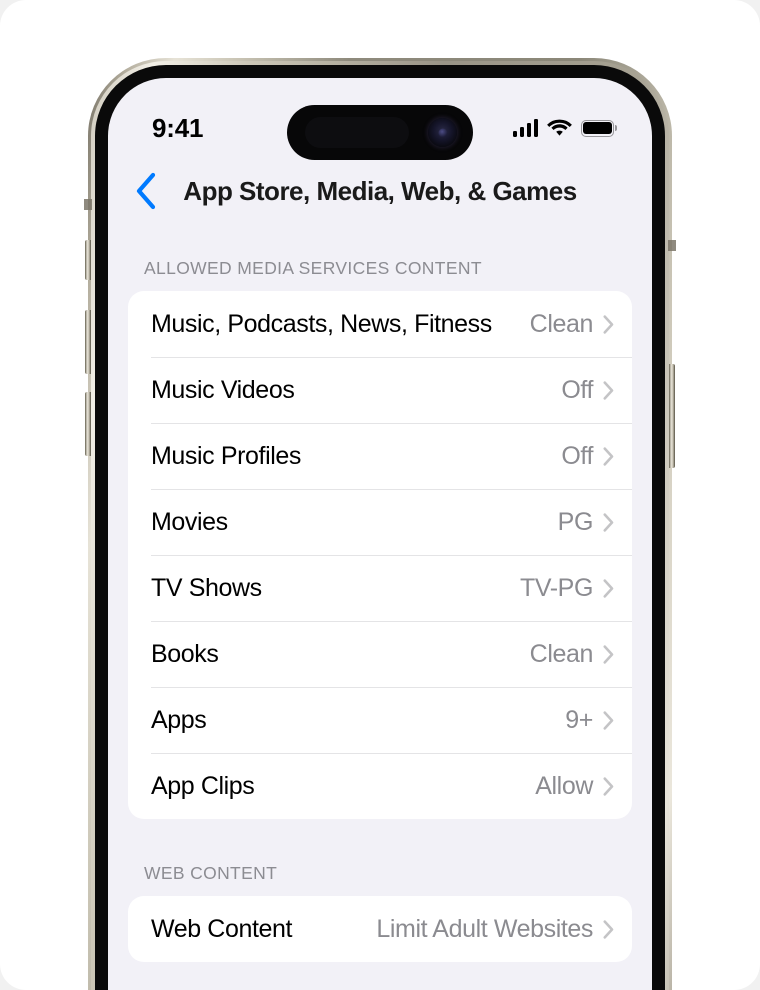  I want to click on back-button, so click(146, 191).